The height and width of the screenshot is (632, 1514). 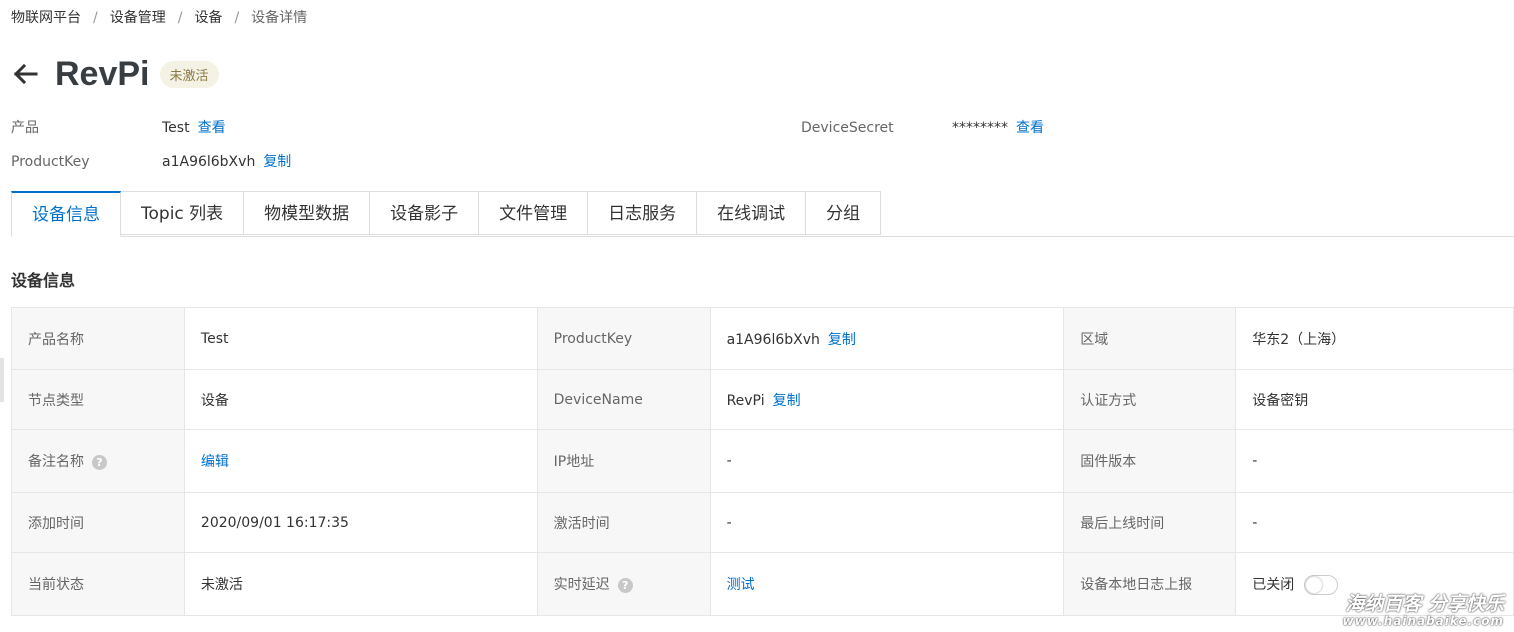 What do you see at coordinates (887, 522) in the screenshot?
I see `activation-time-value: -` at bounding box center [887, 522].